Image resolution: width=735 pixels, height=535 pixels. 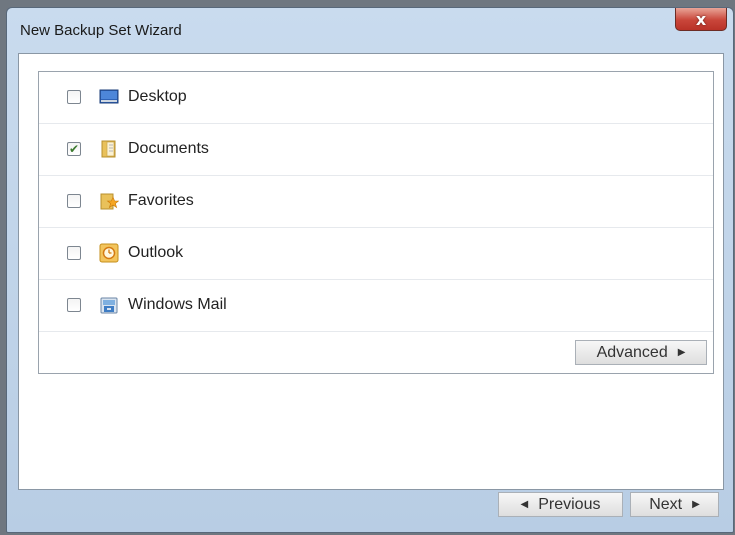 I want to click on check-mark-icon: ✔, so click(x=74, y=149).